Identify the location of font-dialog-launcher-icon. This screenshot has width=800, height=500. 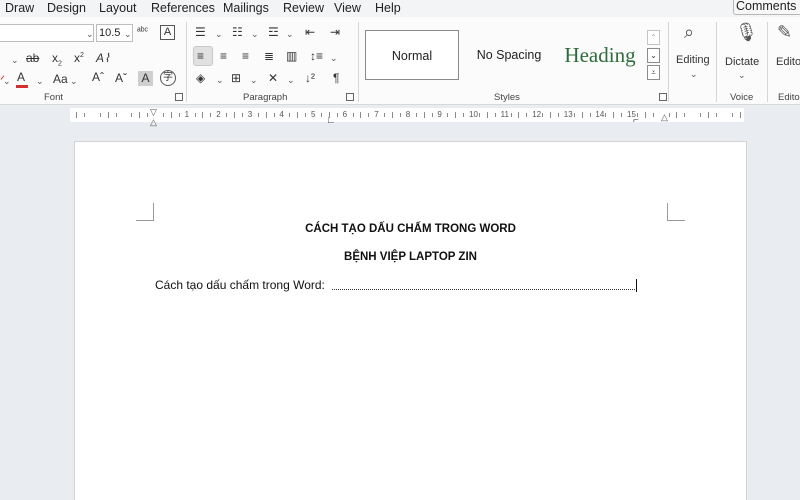
(179, 97).